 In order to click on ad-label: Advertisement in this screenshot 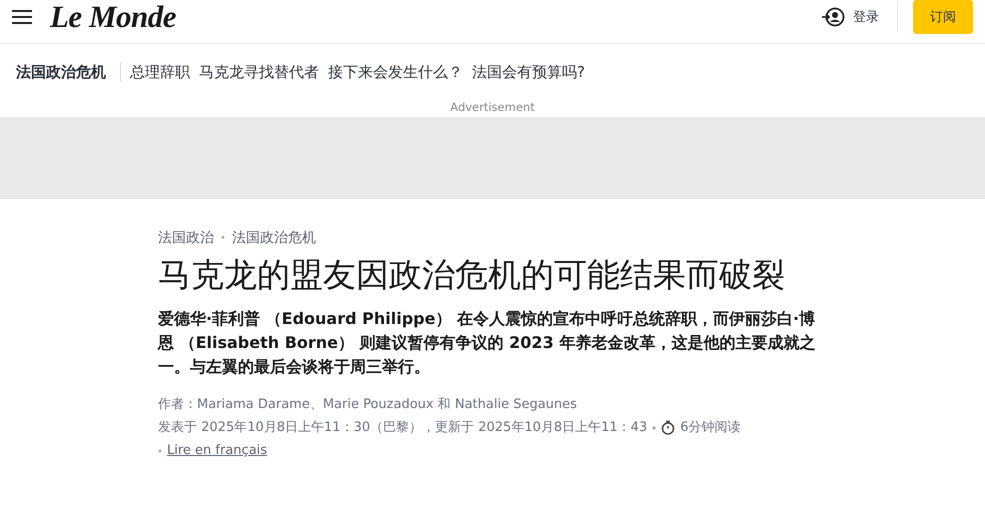, I will do `click(492, 108)`.